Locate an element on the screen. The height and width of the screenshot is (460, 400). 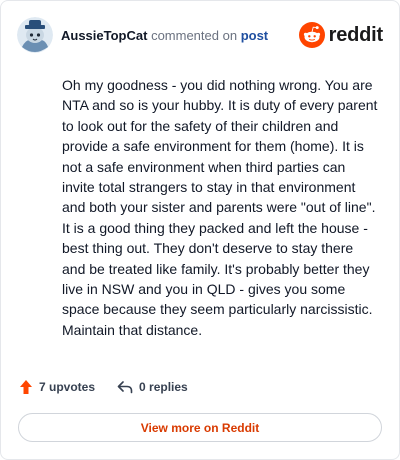
reply-button: 0 replies is located at coordinates (152, 387).